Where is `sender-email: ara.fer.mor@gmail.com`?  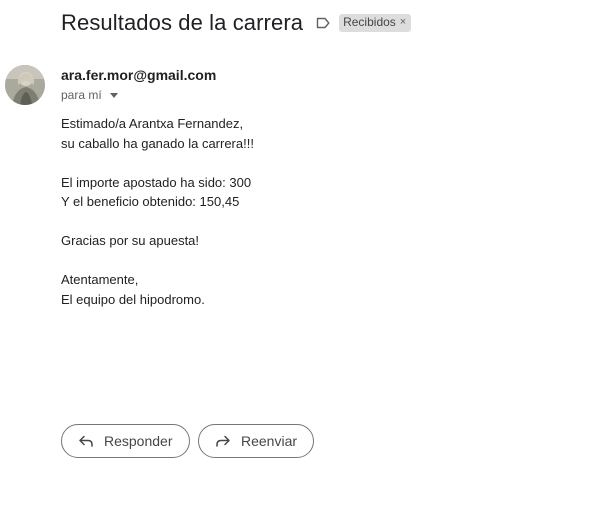 sender-email: ara.fer.mor@gmail.com is located at coordinates (139, 75).